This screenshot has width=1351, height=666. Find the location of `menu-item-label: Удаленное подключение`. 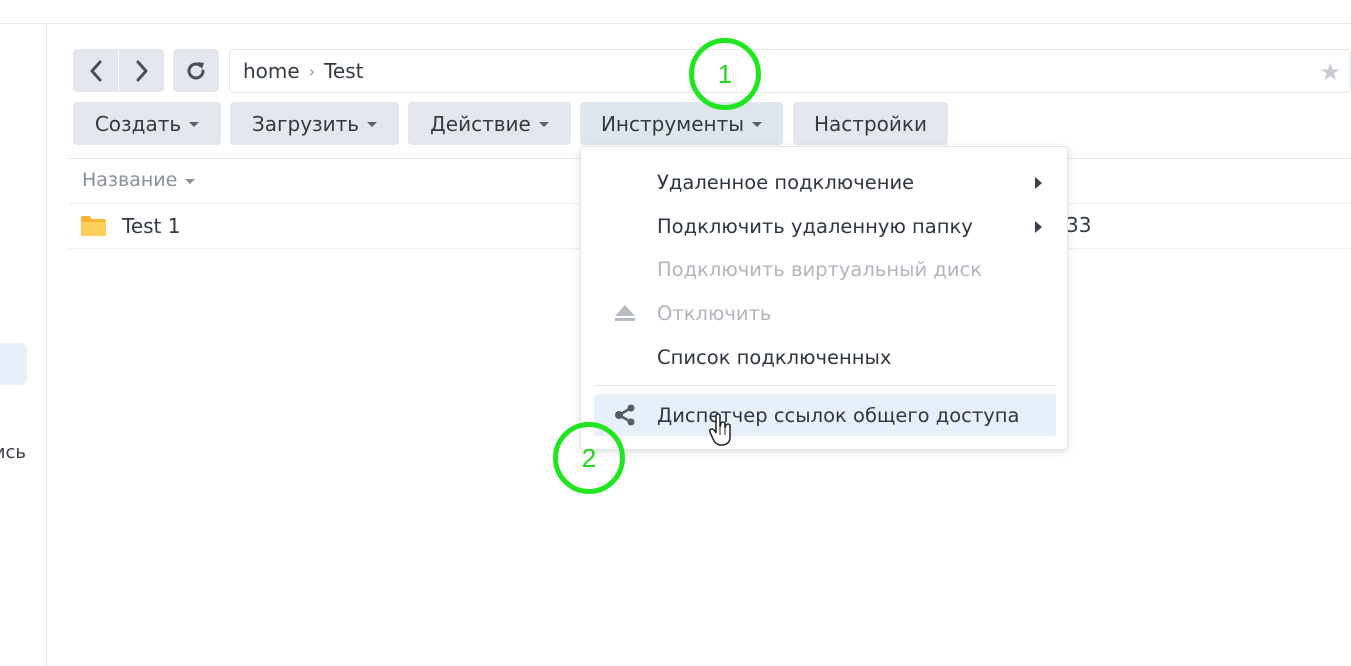

menu-item-label: Удаленное подключение is located at coordinates (786, 182).